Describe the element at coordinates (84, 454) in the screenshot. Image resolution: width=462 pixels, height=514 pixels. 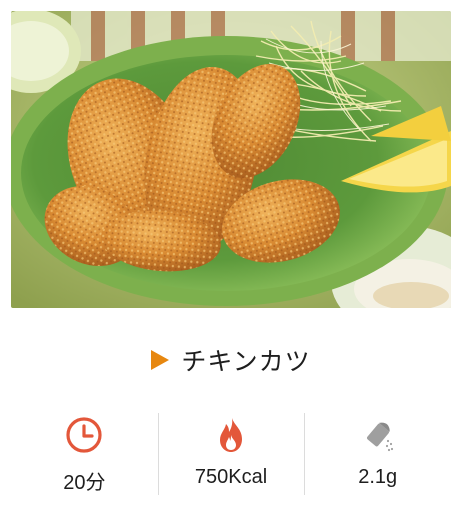
I see `stat-time: 20分` at that location.